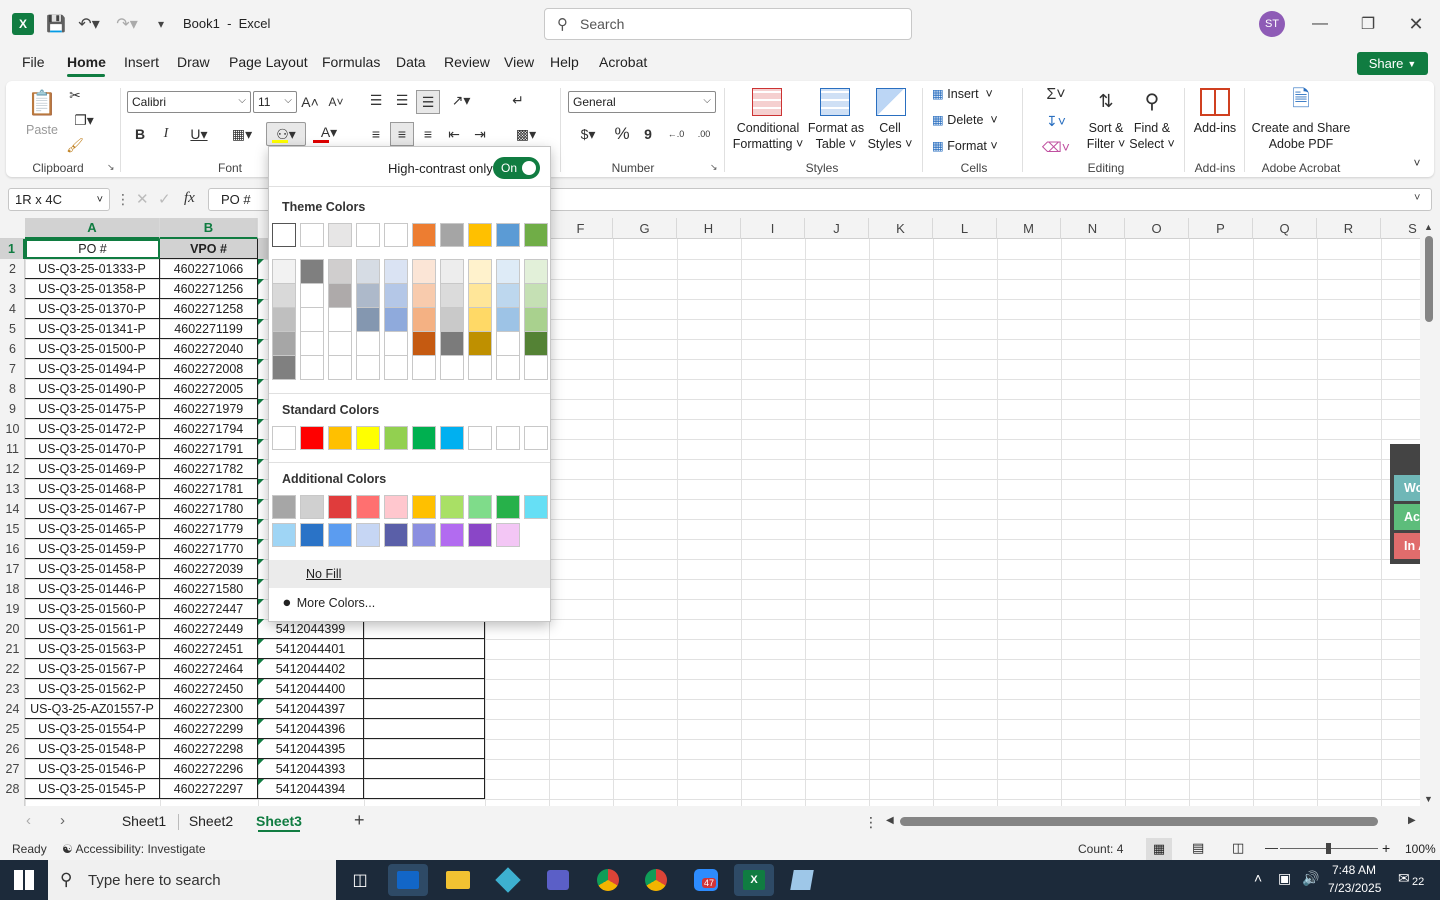 The height and width of the screenshot is (900, 1440). Describe the element at coordinates (12, 409) in the screenshot. I see `row-header-9: 9` at that location.